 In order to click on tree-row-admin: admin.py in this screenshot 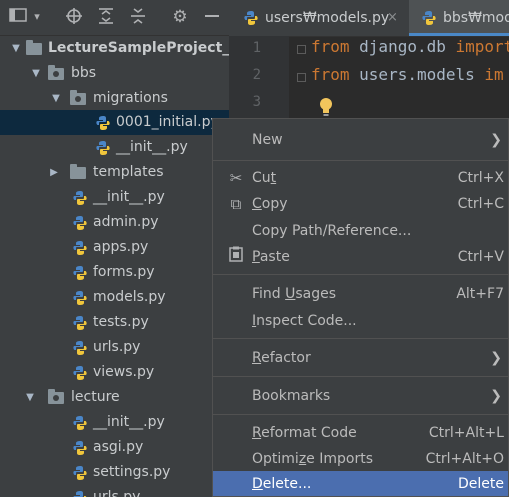, I will do `click(114, 222)`.